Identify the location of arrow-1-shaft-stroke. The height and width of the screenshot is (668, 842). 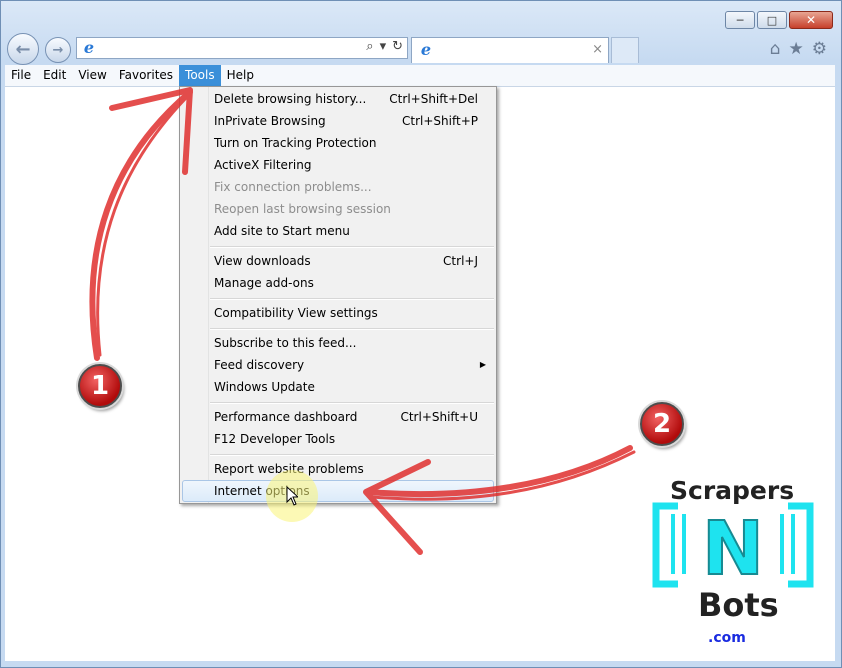
(142, 226).